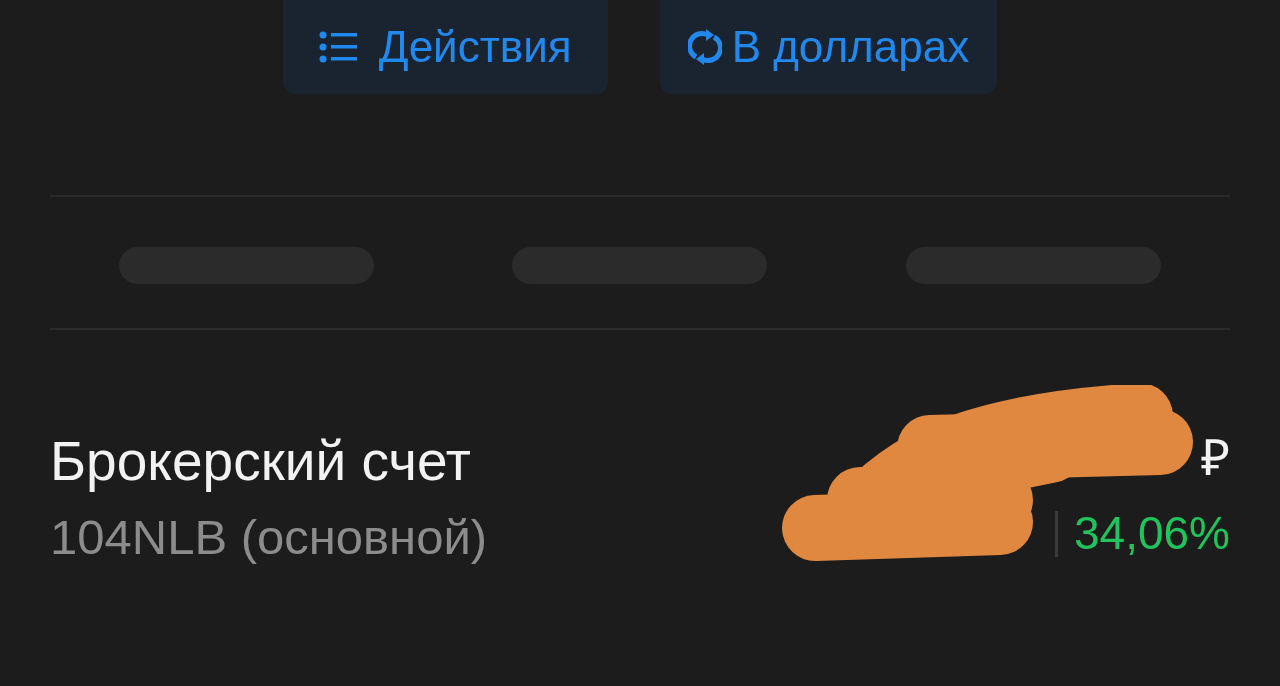 This screenshot has width=1280, height=686. I want to click on refresh-icon, so click(704, 47).